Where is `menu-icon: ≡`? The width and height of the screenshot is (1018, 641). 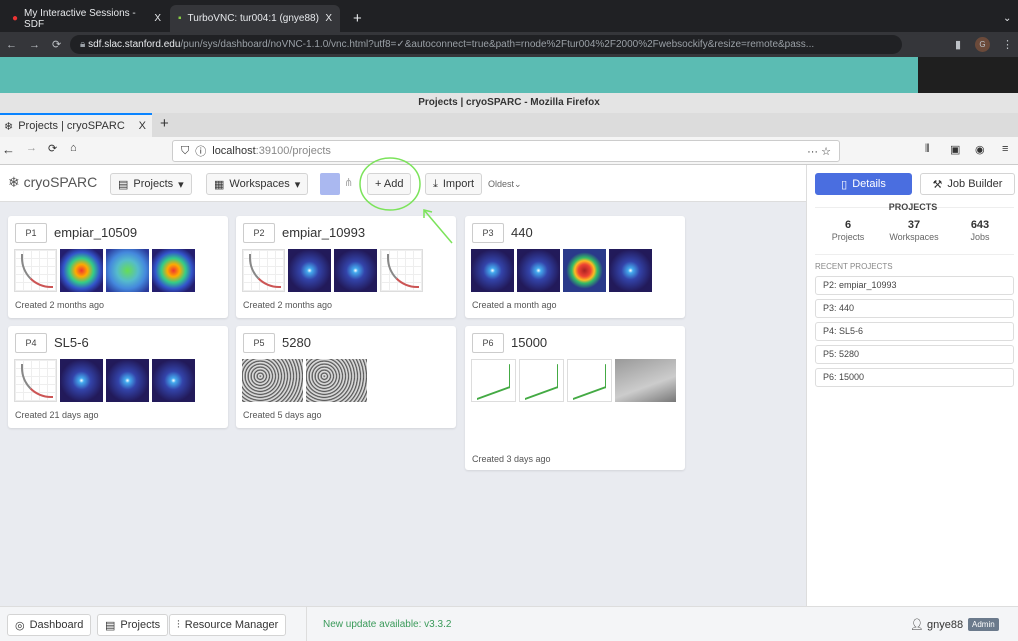 menu-icon: ≡ is located at coordinates (1005, 149).